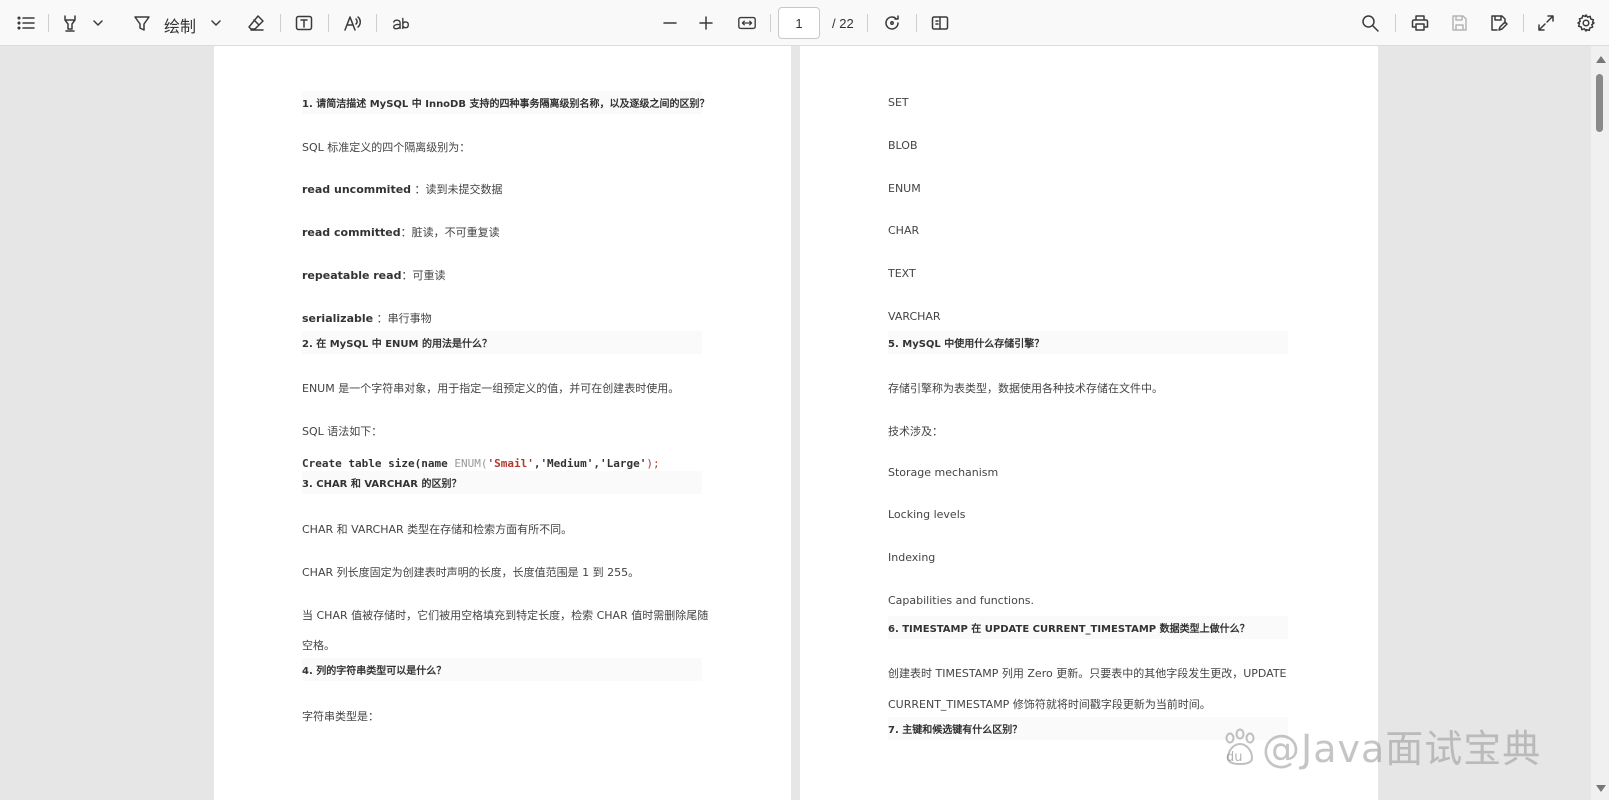  I want to click on isolation-term: read uncommited, so click(357, 189).